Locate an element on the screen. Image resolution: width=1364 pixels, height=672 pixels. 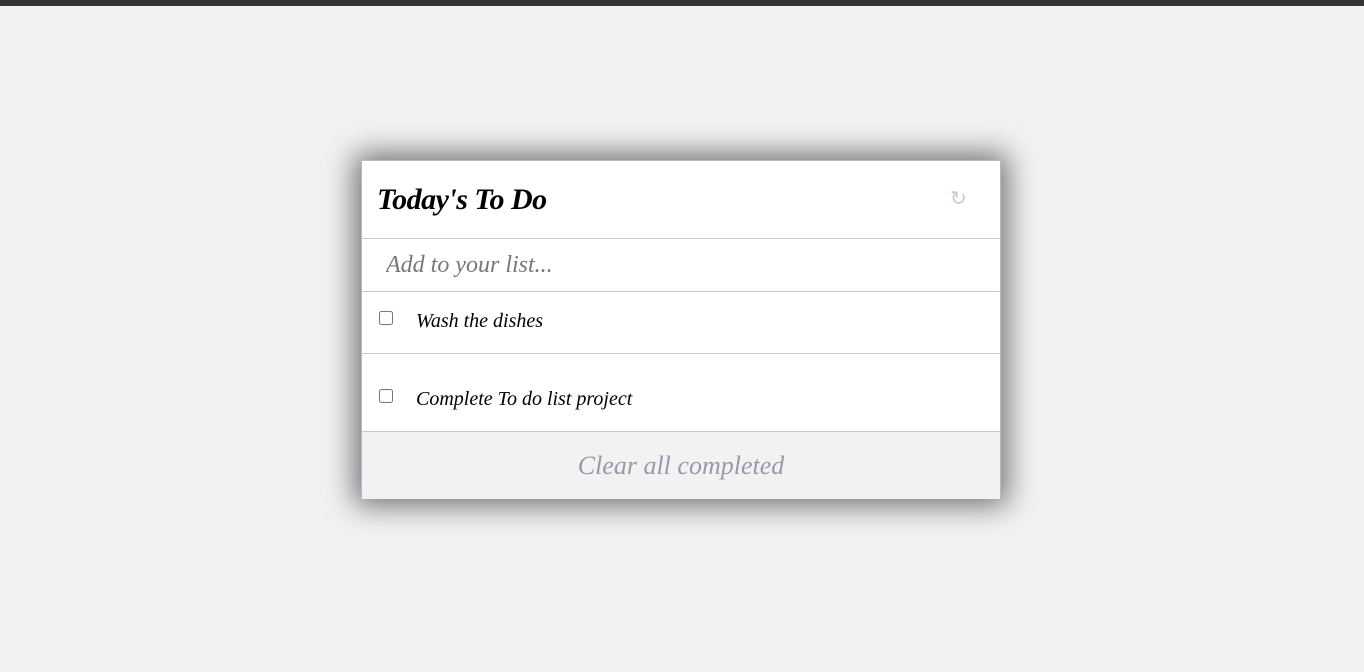
list-item: Wash the dishes is located at coordinates (681, 323).